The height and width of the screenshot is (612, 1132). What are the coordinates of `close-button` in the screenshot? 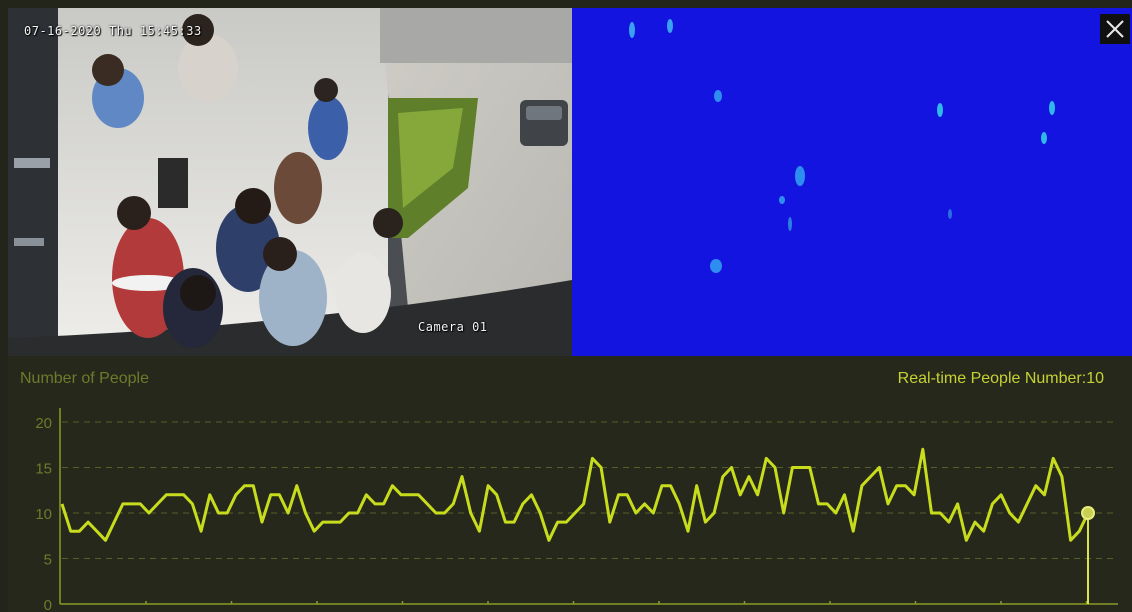 It's located at (1115, 29).